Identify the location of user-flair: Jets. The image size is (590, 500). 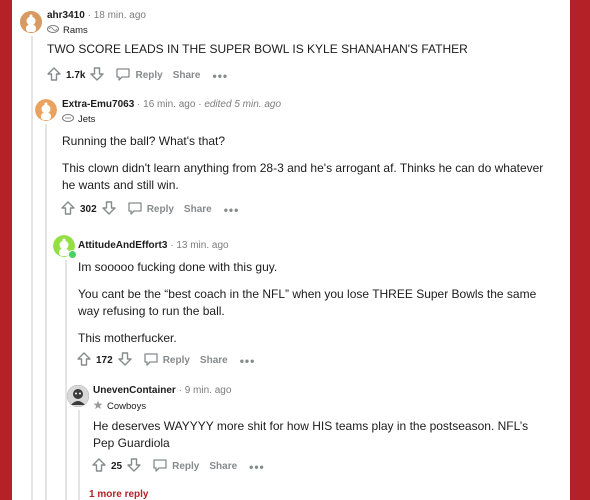
(78, 119).